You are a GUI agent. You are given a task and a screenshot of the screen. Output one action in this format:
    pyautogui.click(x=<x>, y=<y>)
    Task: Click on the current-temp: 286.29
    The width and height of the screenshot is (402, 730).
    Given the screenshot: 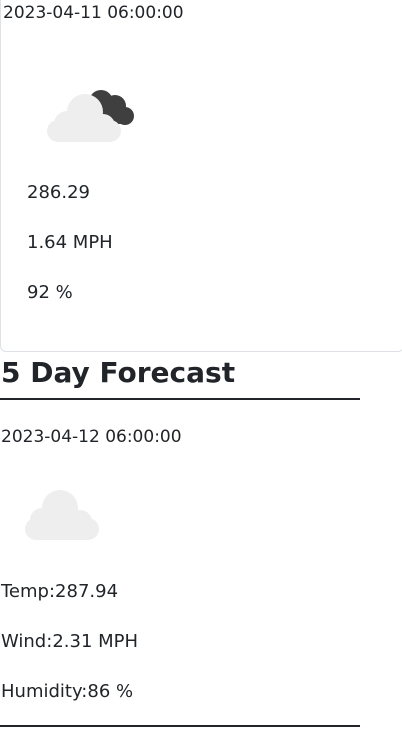 What is the action you would take?
    pyautogui.click(x=58, y=192)
    